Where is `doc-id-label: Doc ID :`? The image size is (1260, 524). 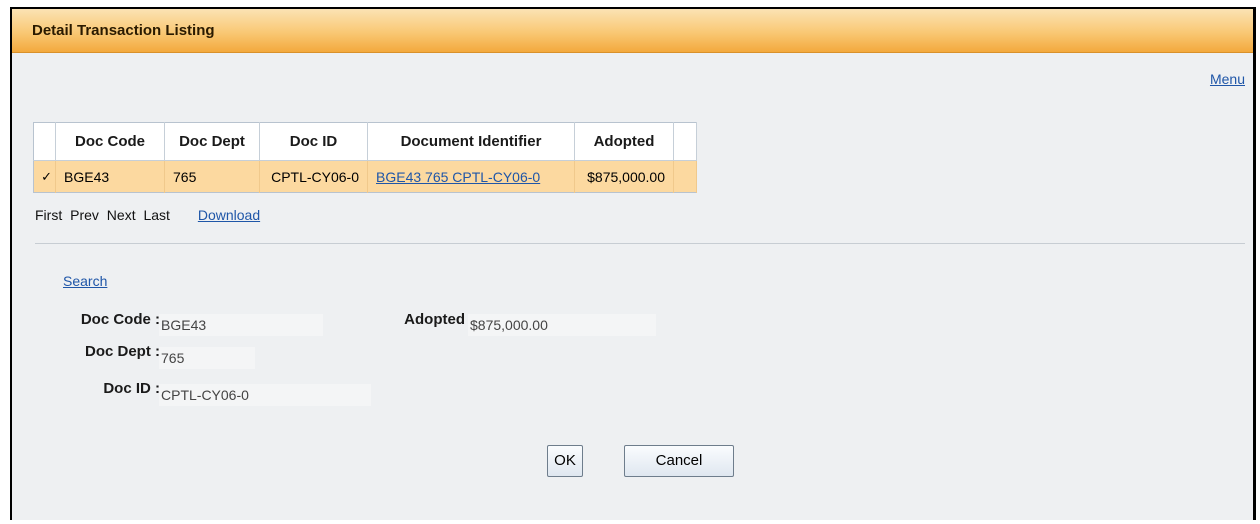 doc-id-label: Doc ID : is located at coordinates (131, 388).